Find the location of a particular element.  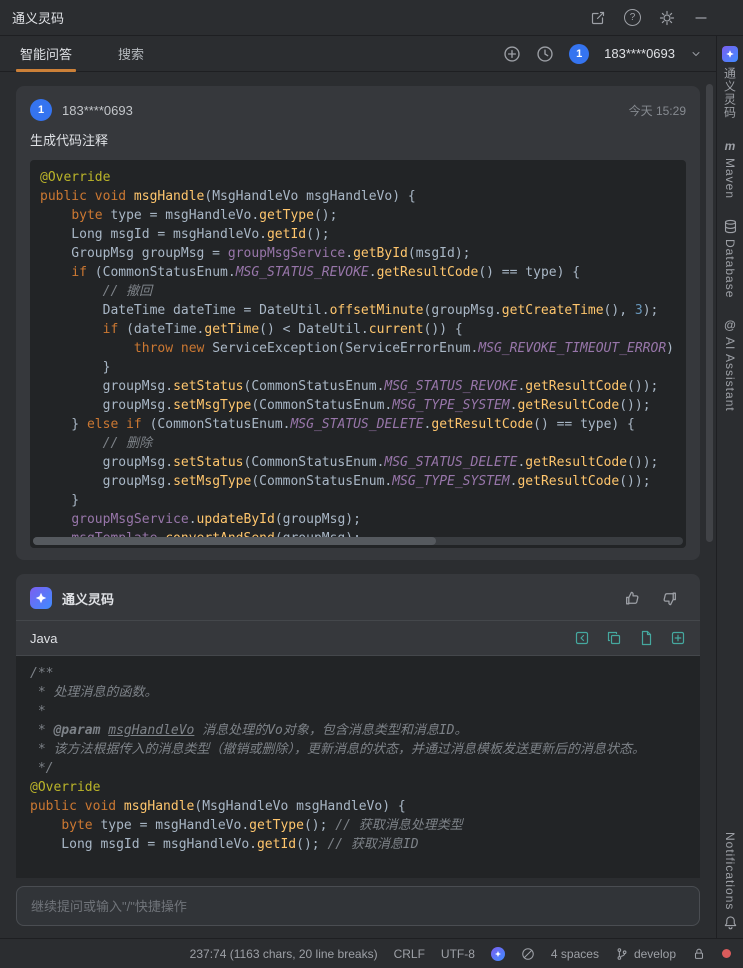

toolwindow-database: Database is located at coordinates (730, 258).